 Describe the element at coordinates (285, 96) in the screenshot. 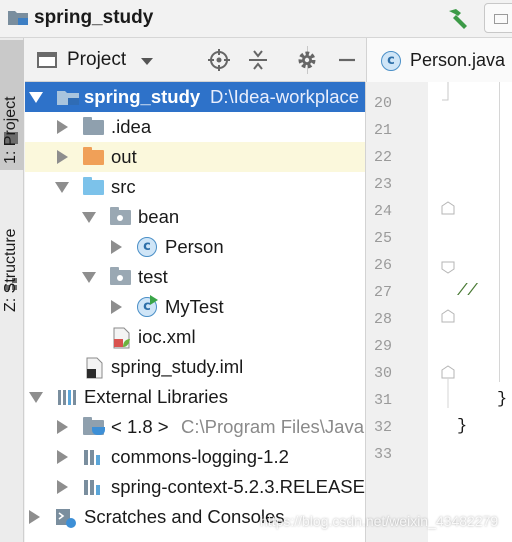

I see `tree-item-path: D:\Idea-workplace` at that location.